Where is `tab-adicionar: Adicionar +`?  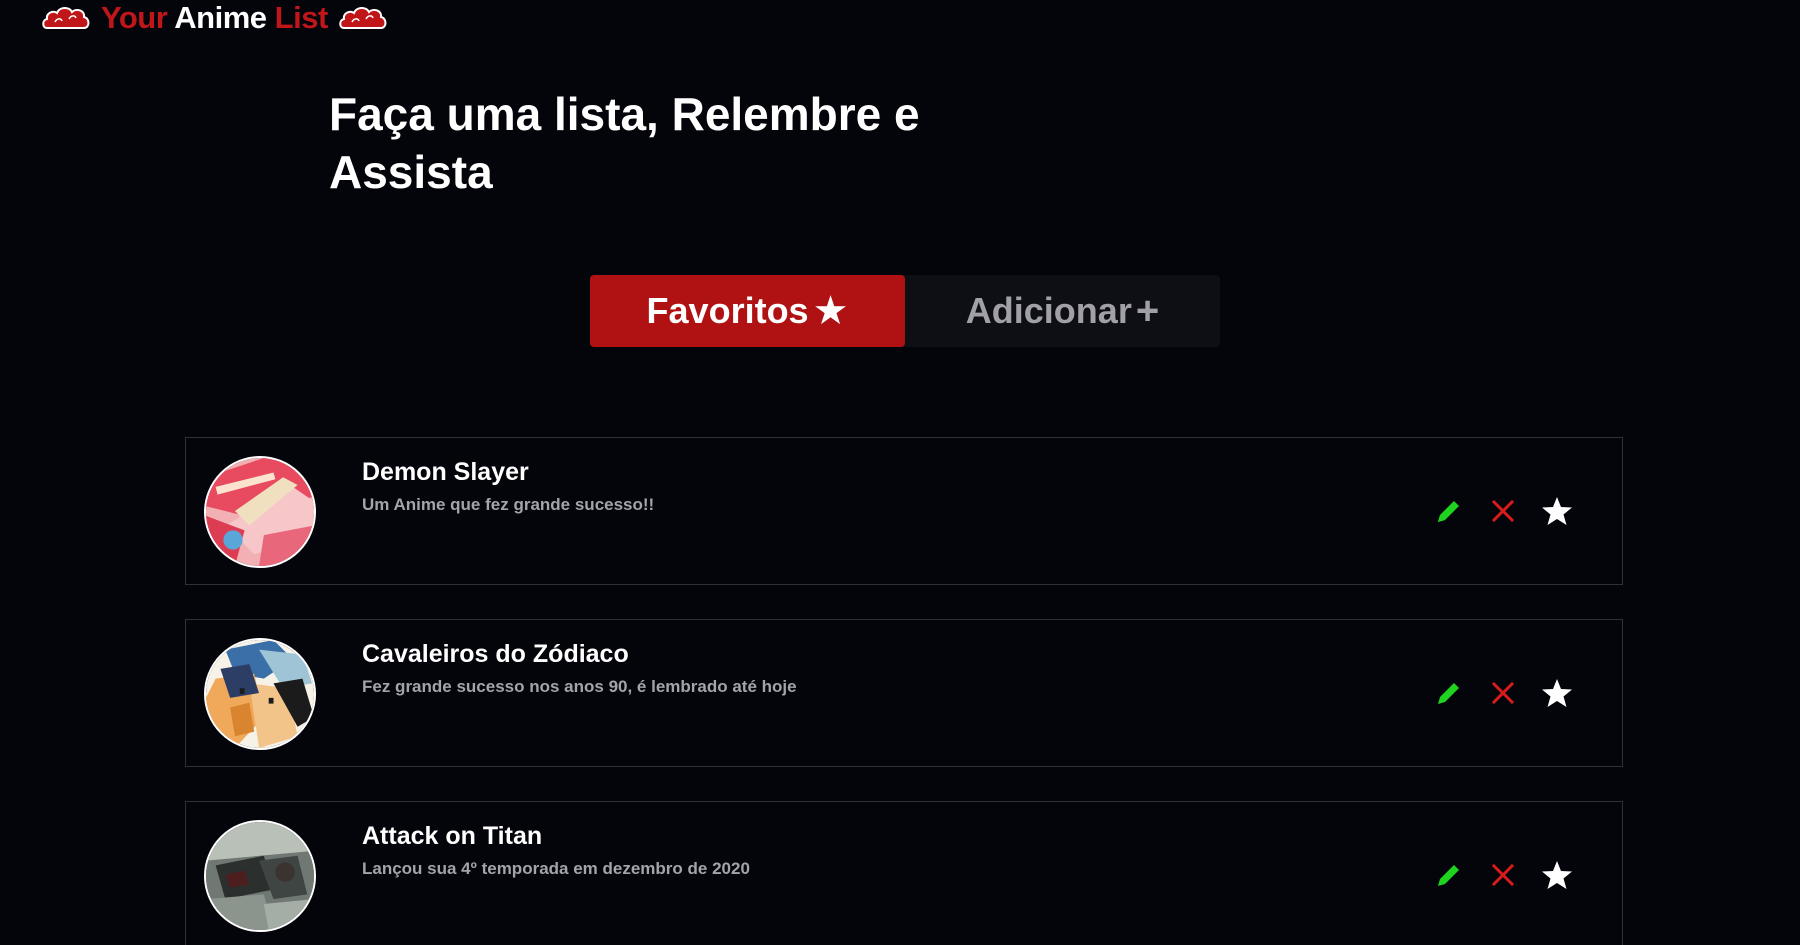
tab-adicionar: Adicionar + is located at coordinates (1062, 311).